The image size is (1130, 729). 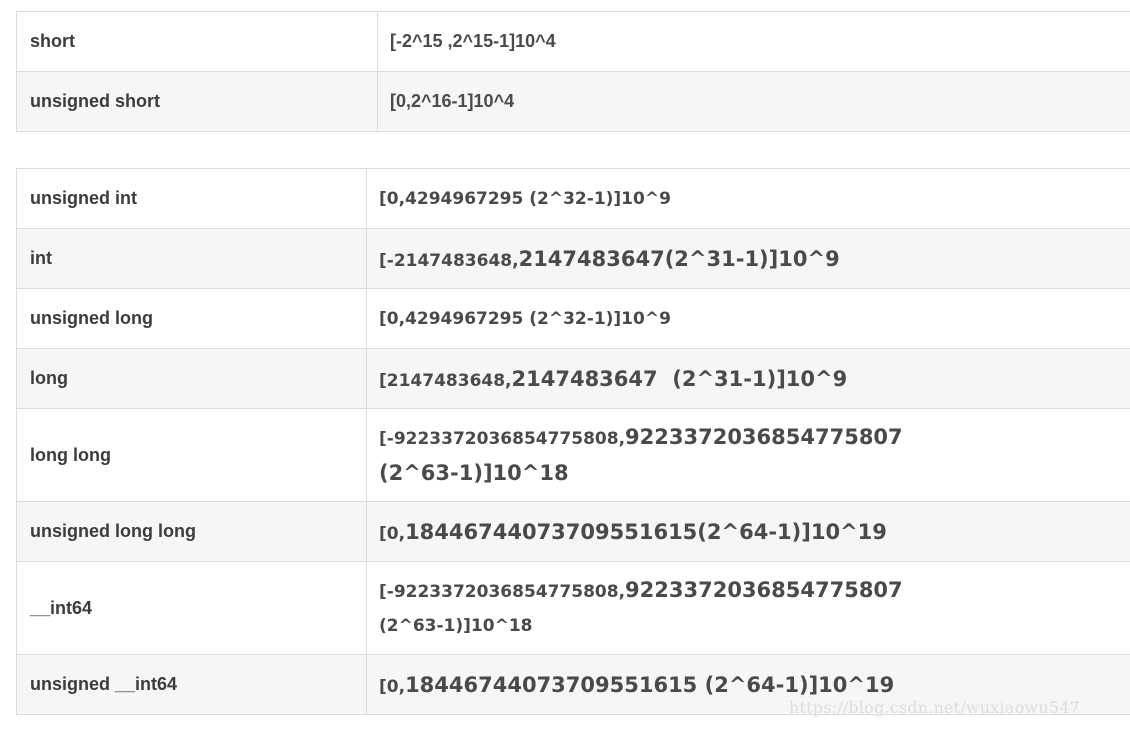 I want to click on range-cell: [2147483648,2147483647 (2^31-1)]10^9, so click(x=748, y=378).